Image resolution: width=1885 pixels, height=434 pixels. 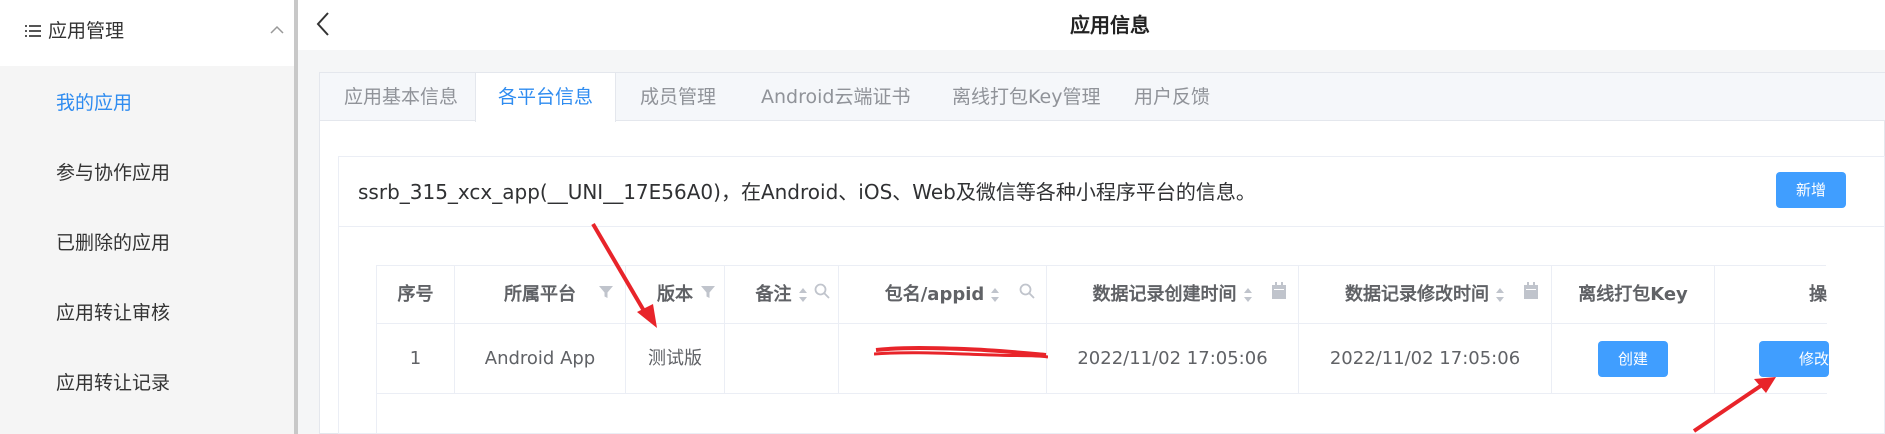 What do you see at coordinates (545, 97) in the screenshot?
I see `tab-platform-info: 各平台信息` at bounding box center [545, 97].